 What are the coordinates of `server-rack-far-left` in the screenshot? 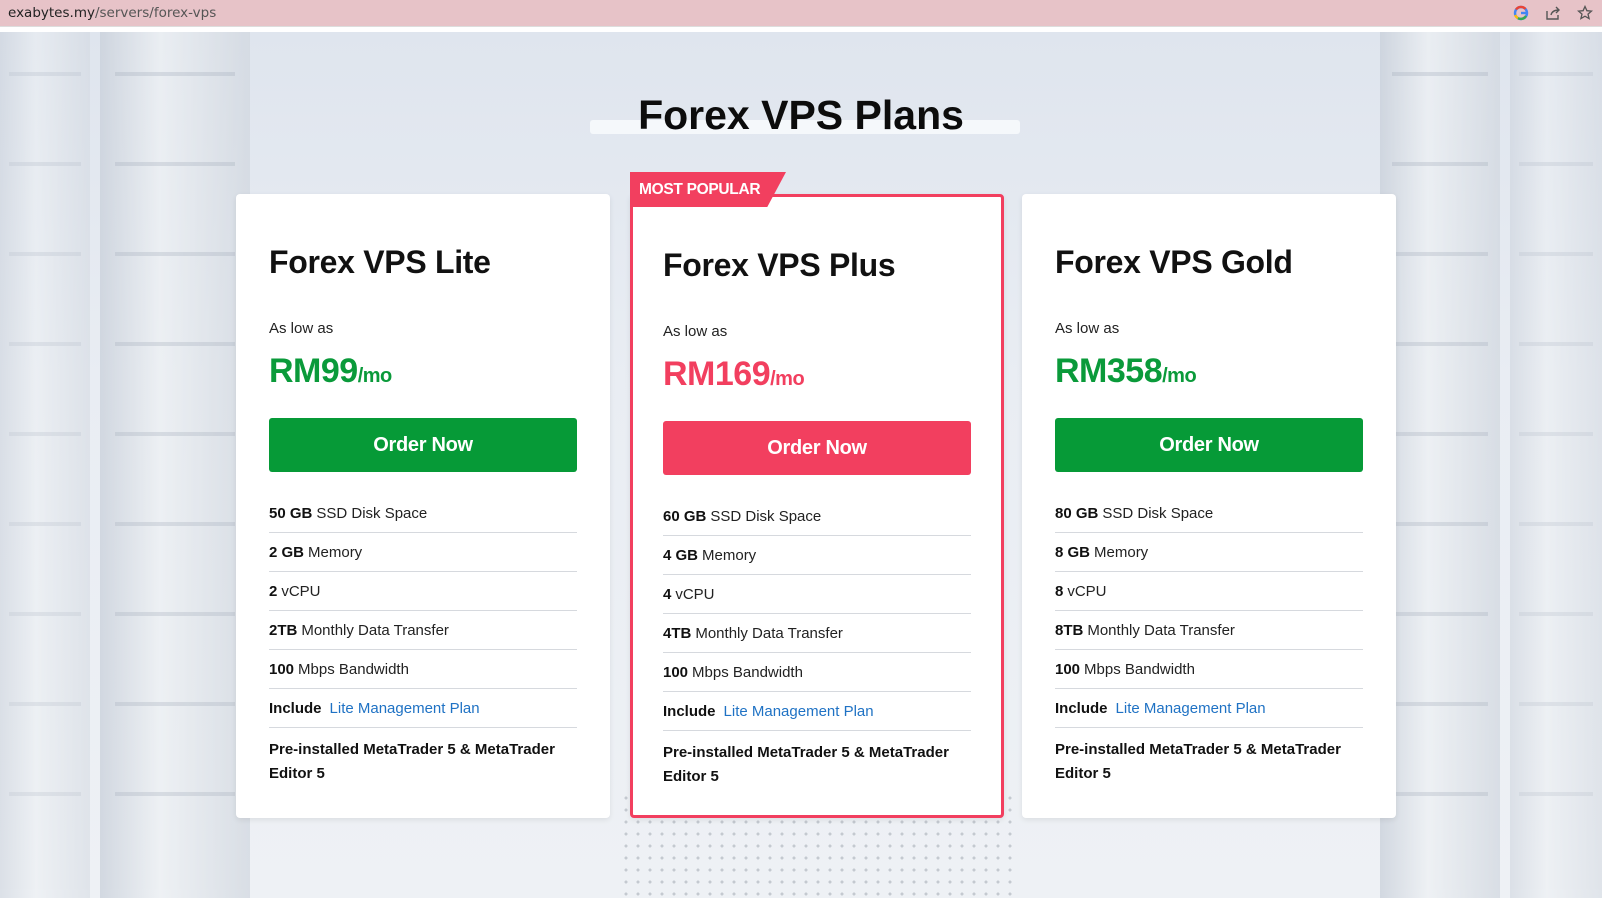 It's located at (45, 465).